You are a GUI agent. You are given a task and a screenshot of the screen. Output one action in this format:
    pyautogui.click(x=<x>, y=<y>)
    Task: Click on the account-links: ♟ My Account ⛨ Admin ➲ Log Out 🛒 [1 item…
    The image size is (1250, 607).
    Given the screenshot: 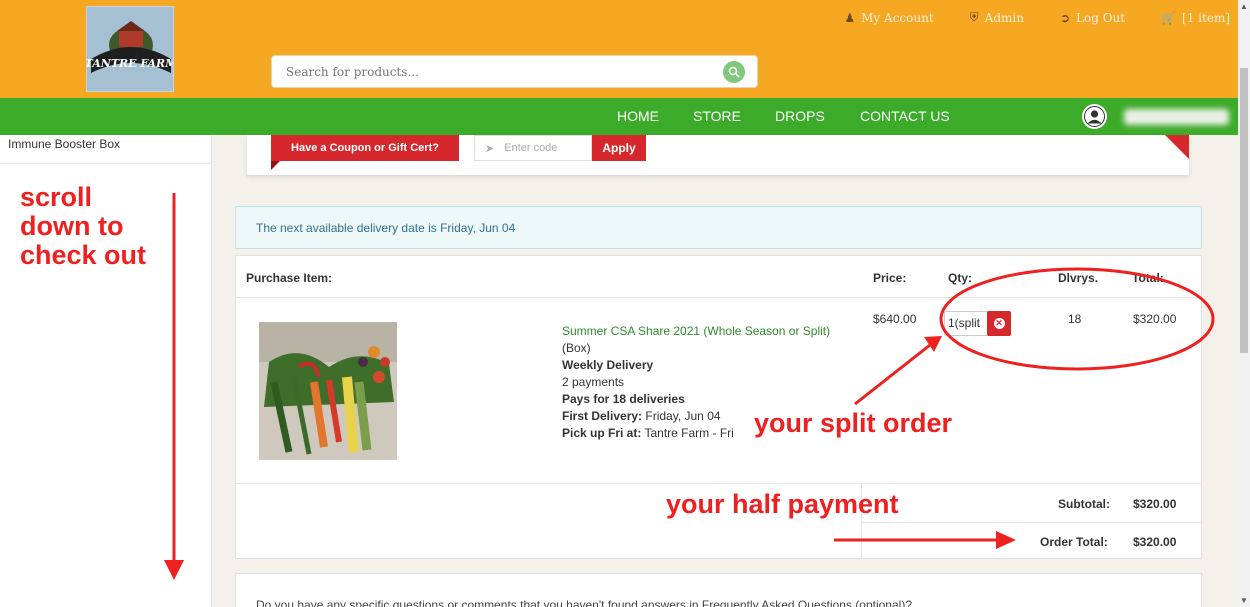 What is the action you would take?
    pyautogui.click(x=1019, y=17)
    